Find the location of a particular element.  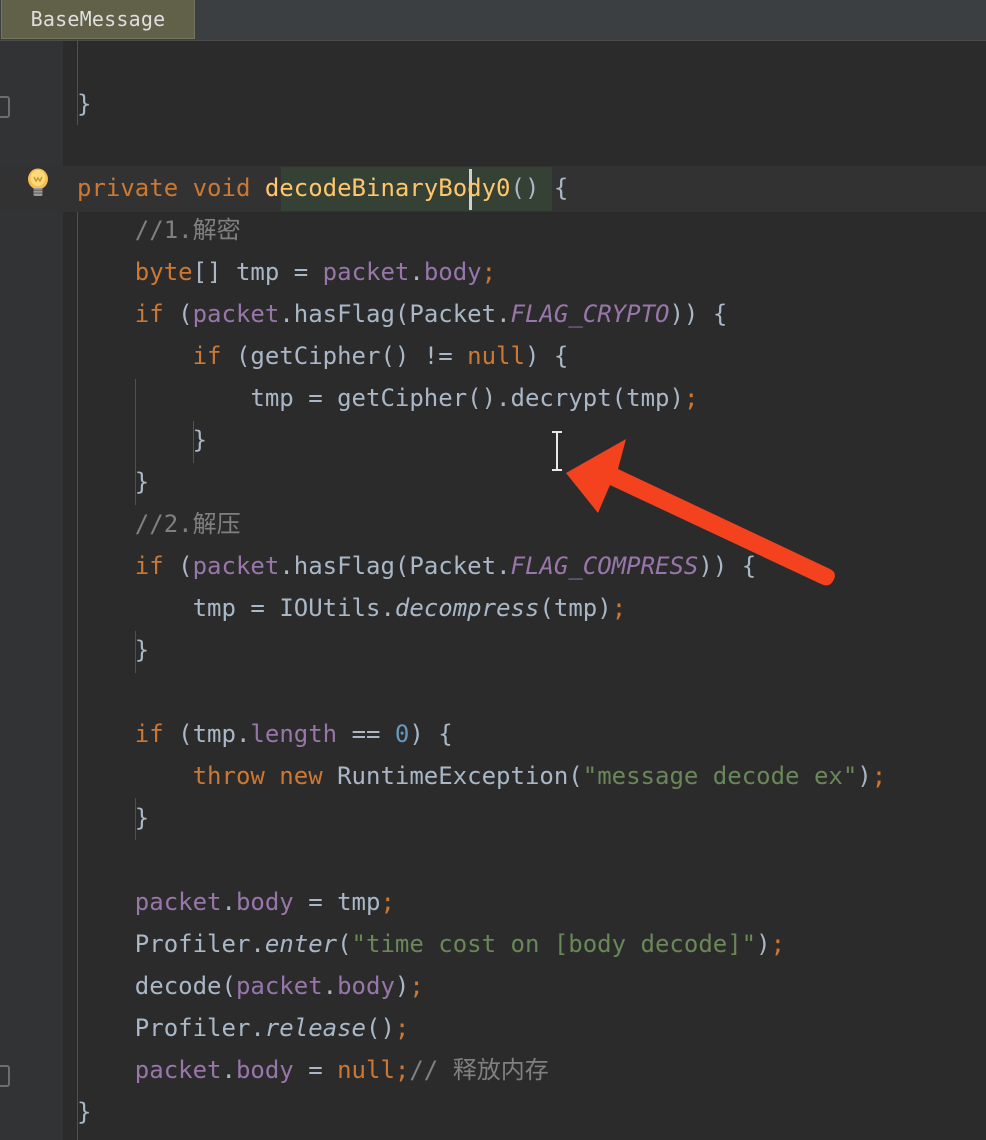

code-token: "message decode ex" is located at coordinates (720, 776).